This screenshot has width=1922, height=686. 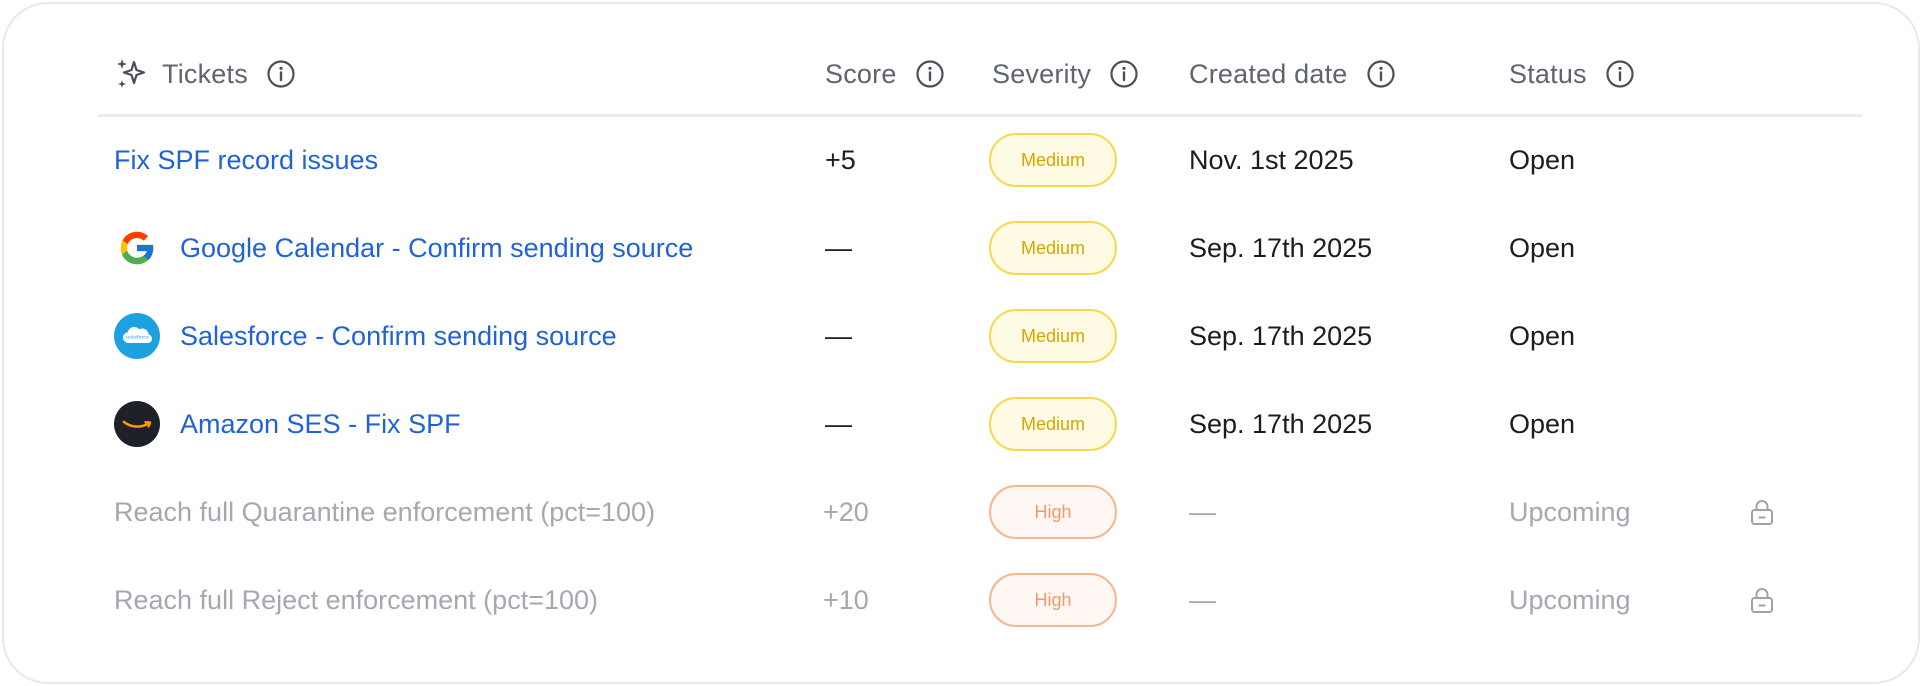 I want to click on column-tickets-label: Tickets, so click(x=205, y=73).